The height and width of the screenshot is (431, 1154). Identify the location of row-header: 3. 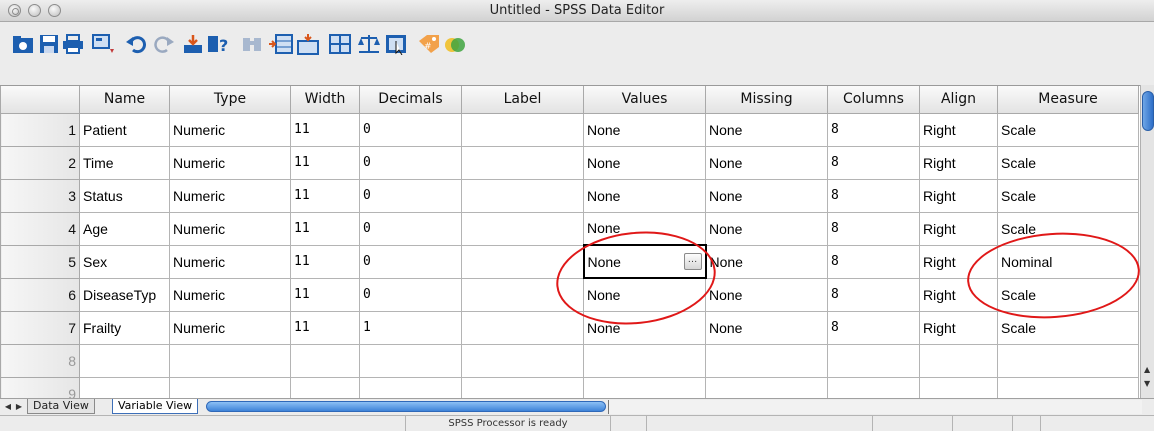
(40, 195).